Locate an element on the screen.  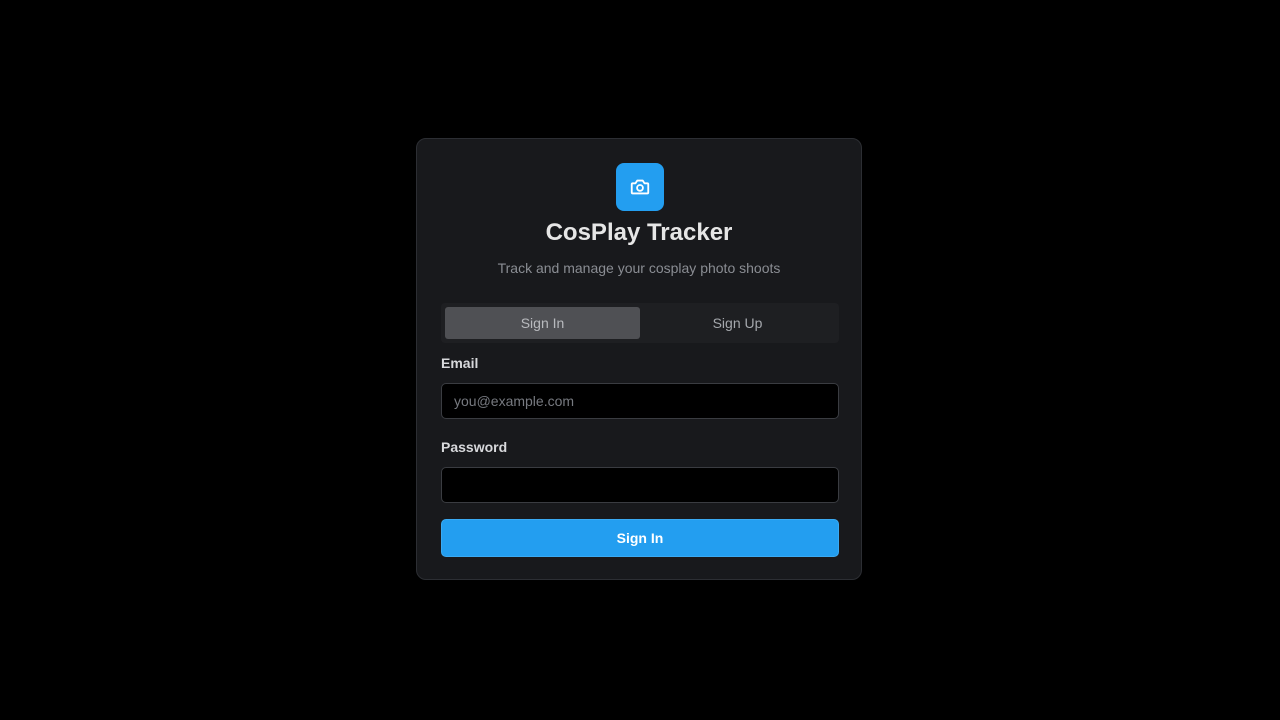
tab-sign-in: Sign In is located at coordinates (542, 323).